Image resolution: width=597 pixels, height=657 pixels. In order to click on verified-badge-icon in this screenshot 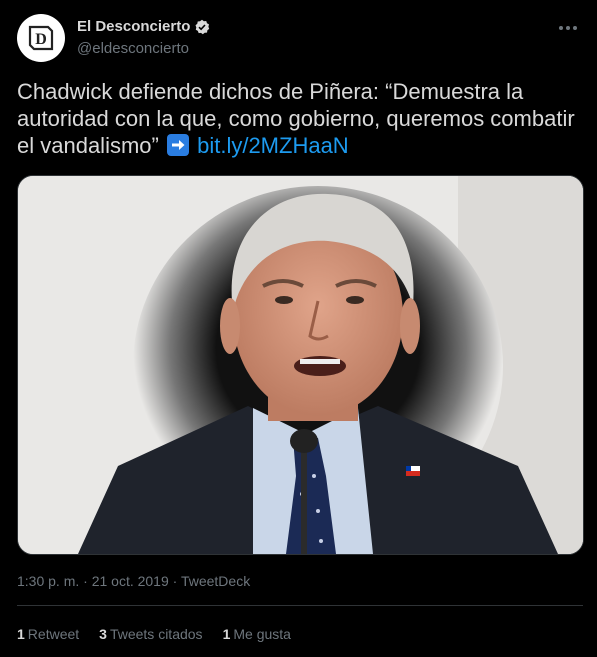, I will do `click(202, 27)`.